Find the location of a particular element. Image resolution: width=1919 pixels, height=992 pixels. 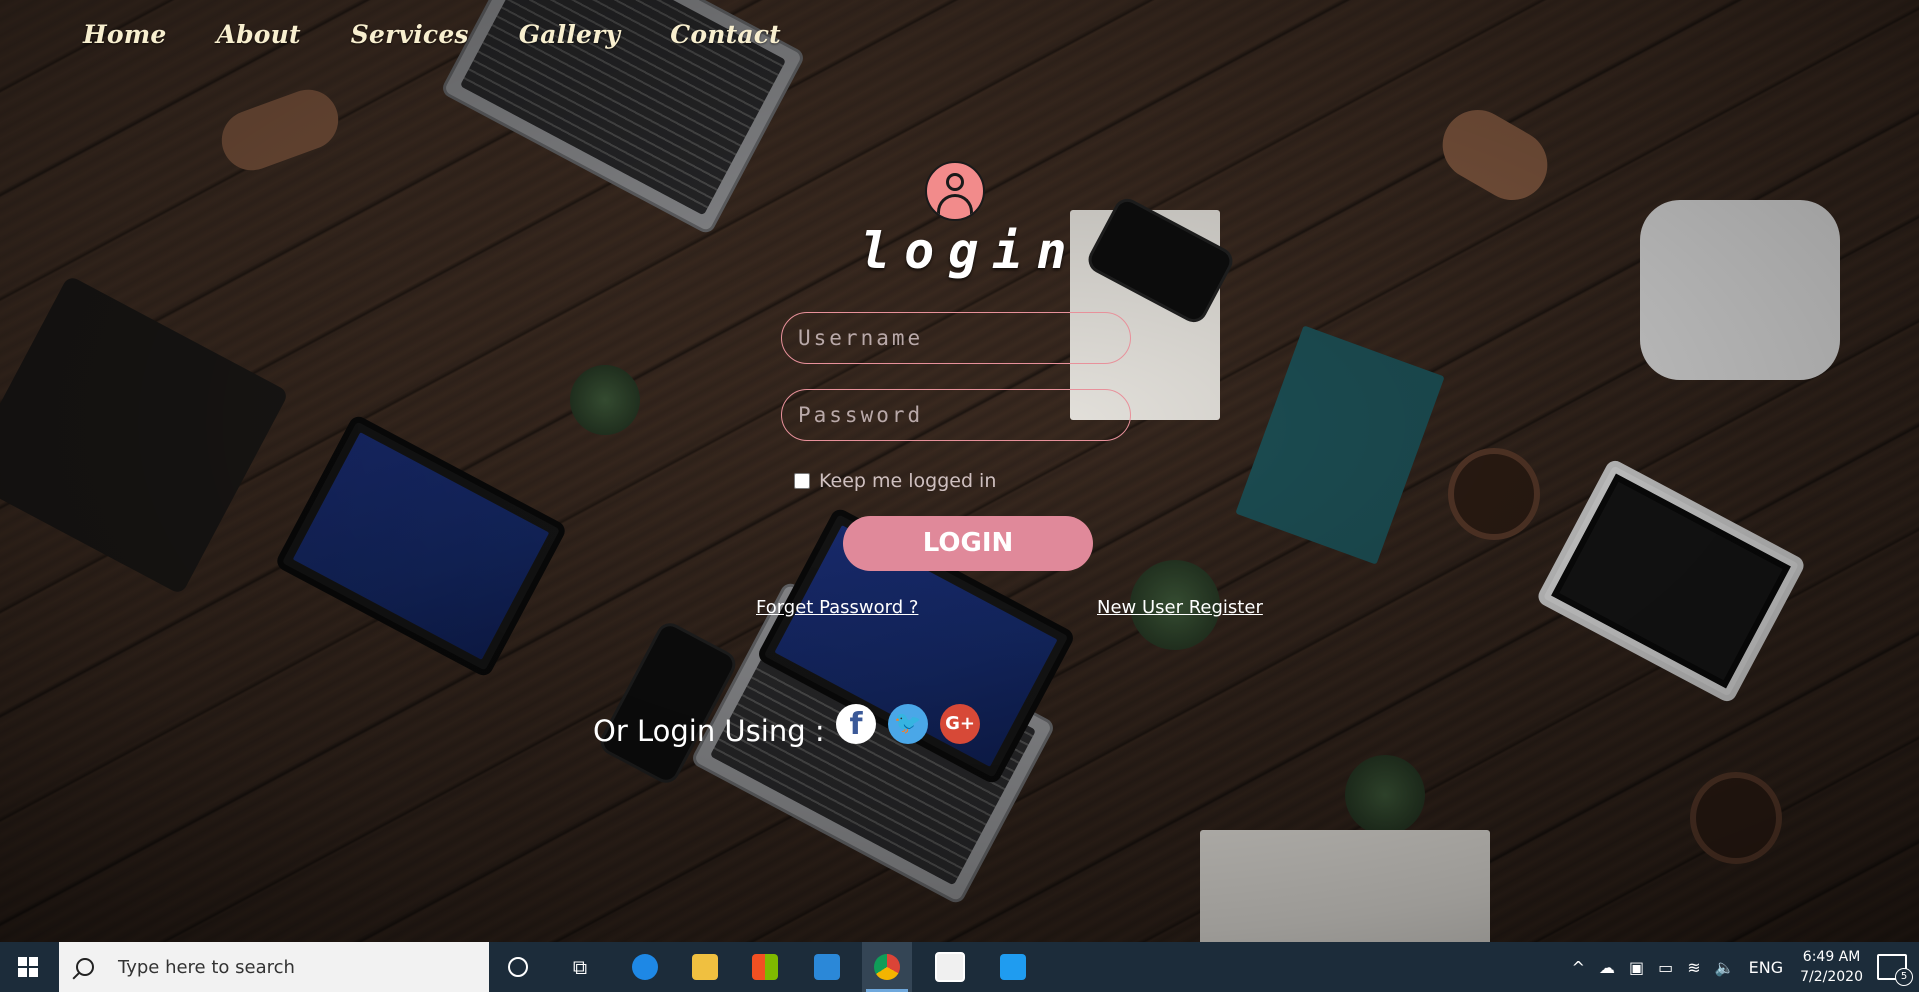

taskbar-search: Type here to search is located at coordinates (274, 967).